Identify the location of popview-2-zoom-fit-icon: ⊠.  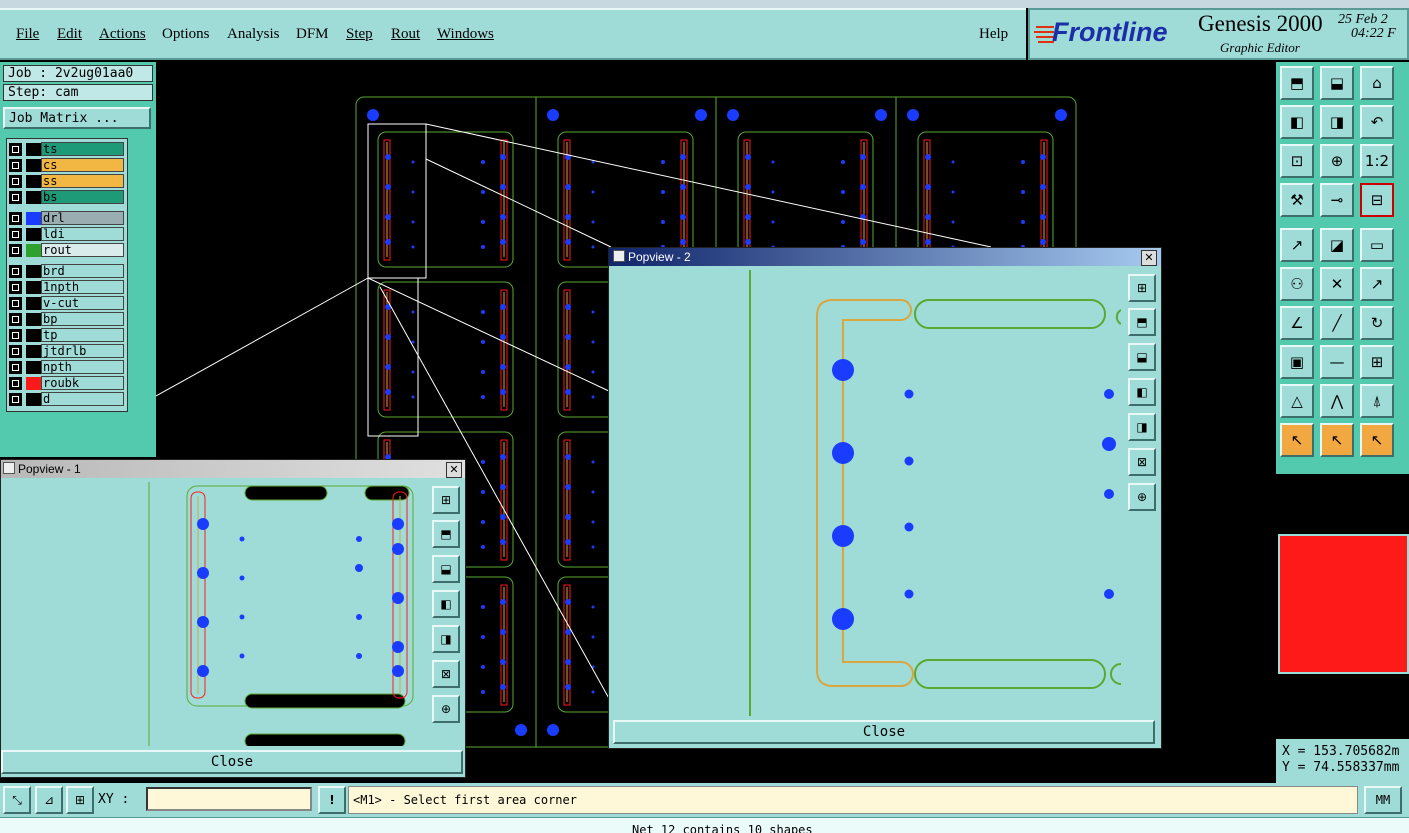
(1142, 462).